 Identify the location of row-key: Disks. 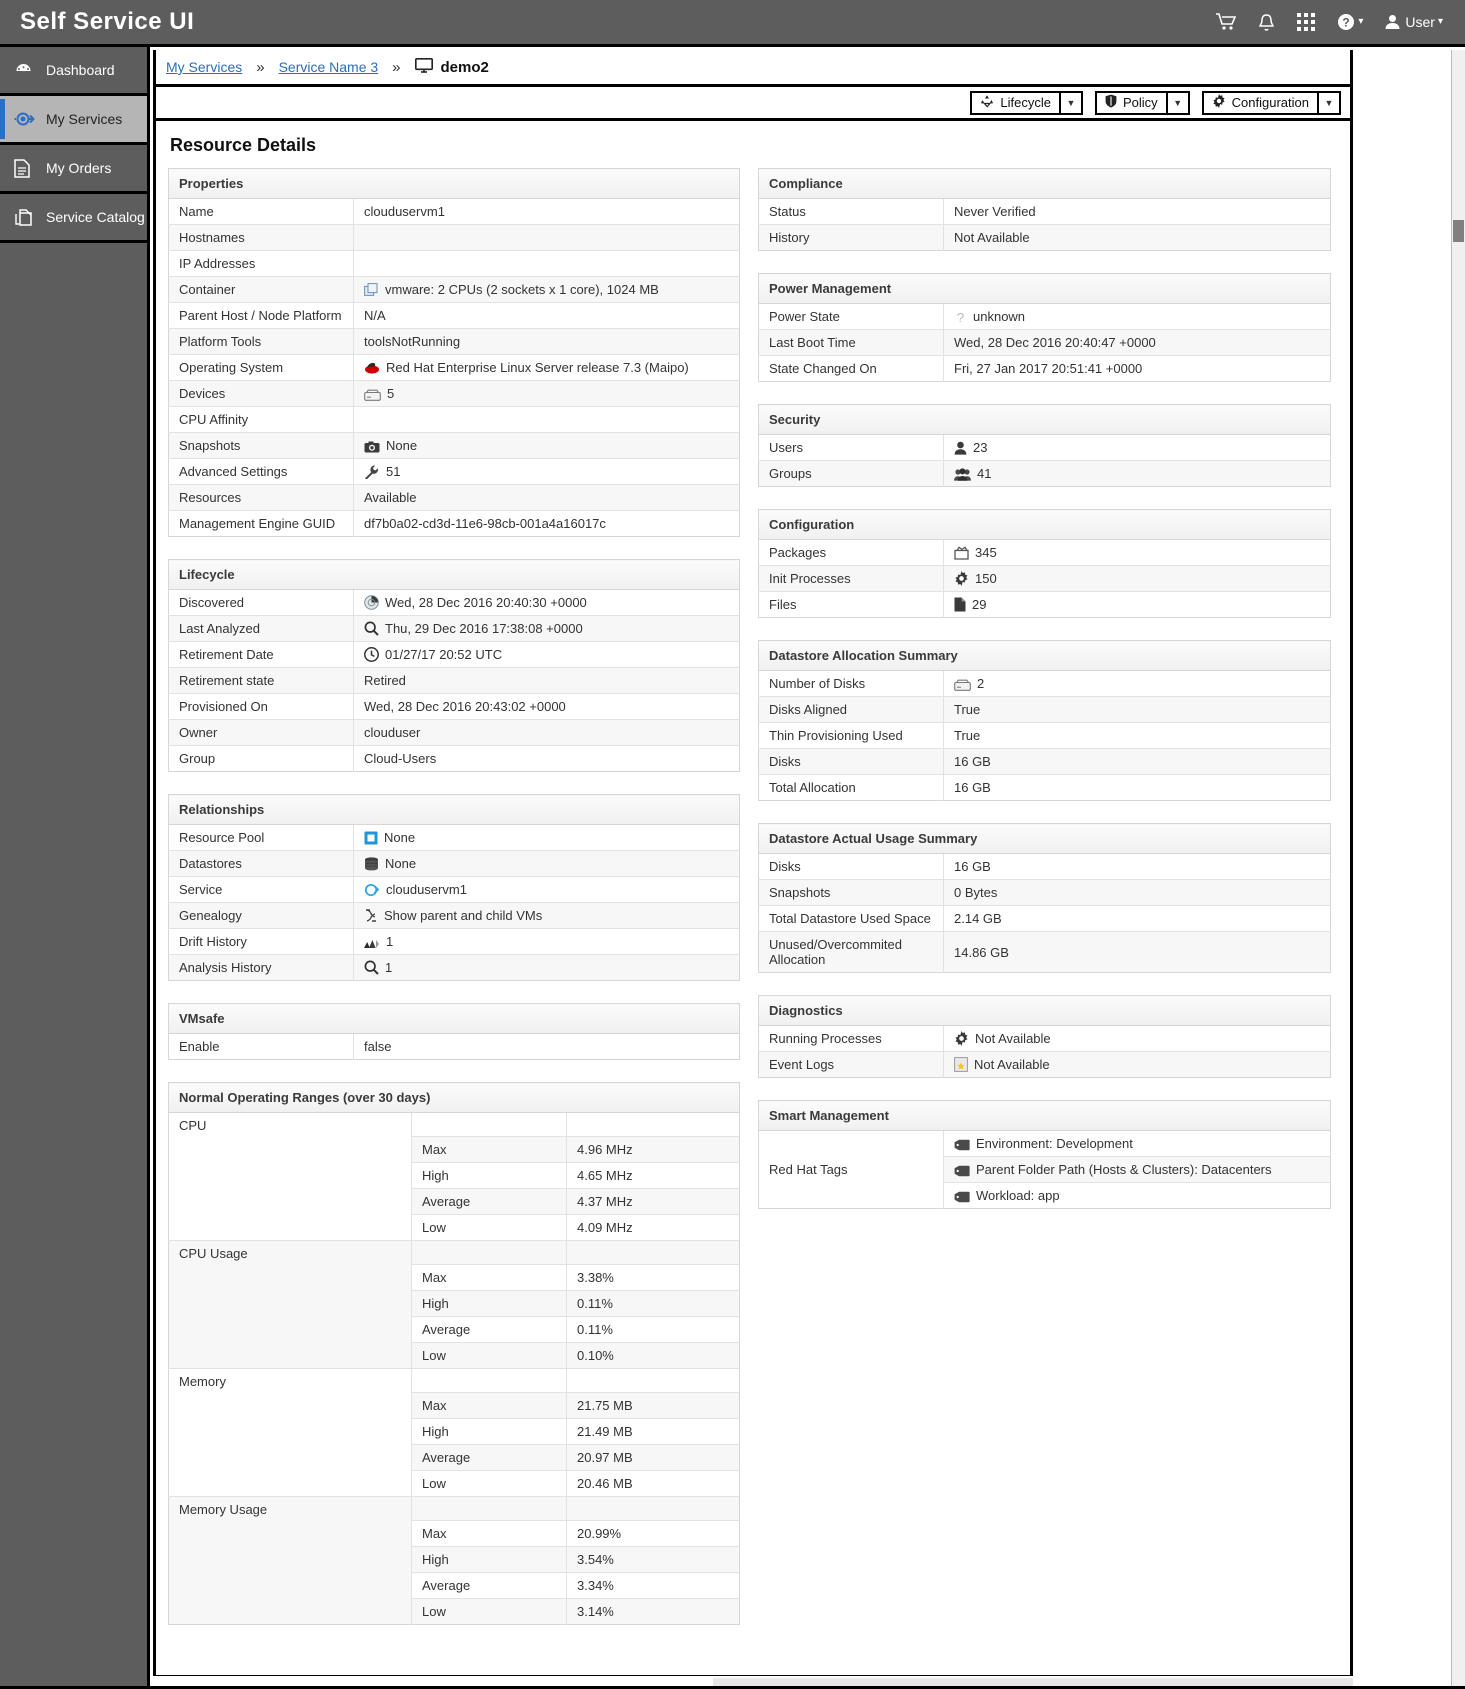
(851, 761).